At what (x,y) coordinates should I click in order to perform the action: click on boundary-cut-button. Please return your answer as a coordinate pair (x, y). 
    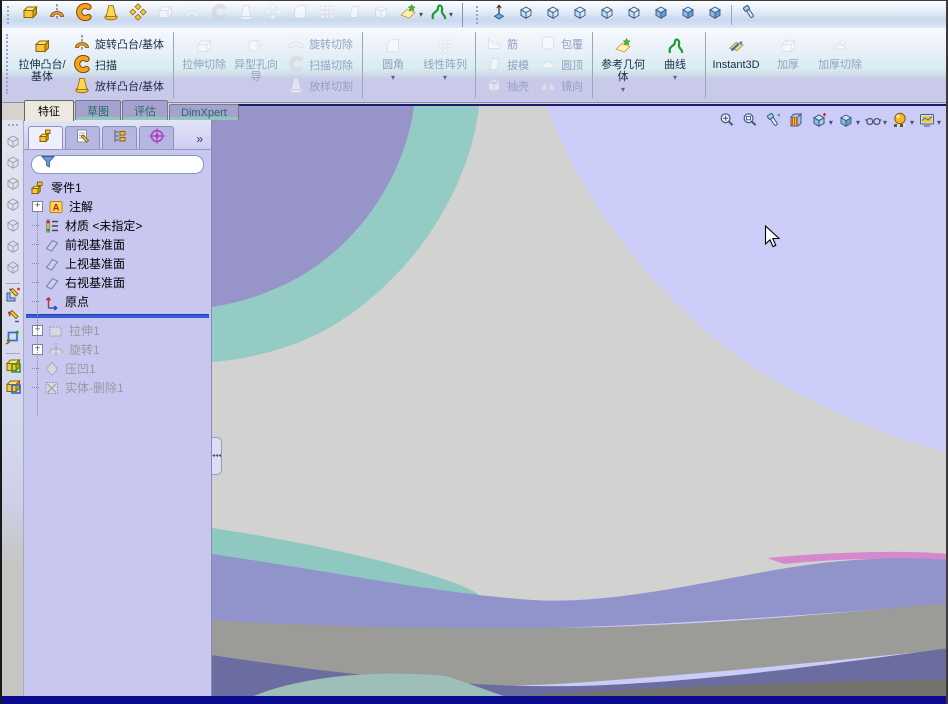
    Looking at the image, I should click on (272, 15).